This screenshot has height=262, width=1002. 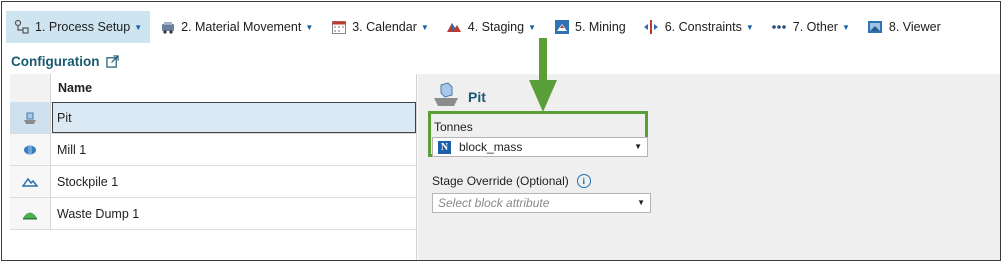 What do you see at coordinates (540, 147) in the screenshot?
I see `tonnes-select: N block_mass ▼` at bounding box center [540, 147].